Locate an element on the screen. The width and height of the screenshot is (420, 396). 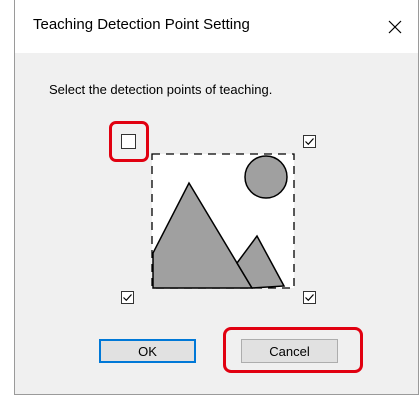
title-bar: Teaching Detection Point Setting is located at coordinates (216, 26).